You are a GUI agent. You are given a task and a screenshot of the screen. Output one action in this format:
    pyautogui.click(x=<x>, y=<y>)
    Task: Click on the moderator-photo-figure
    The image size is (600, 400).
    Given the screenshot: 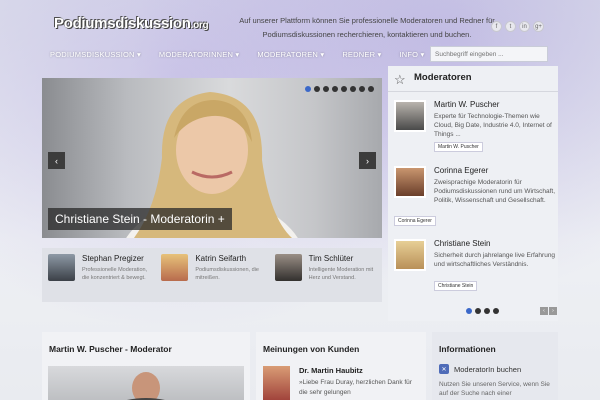 What is the action you would take?
    pyautogui.click(x=146, y=386)
    